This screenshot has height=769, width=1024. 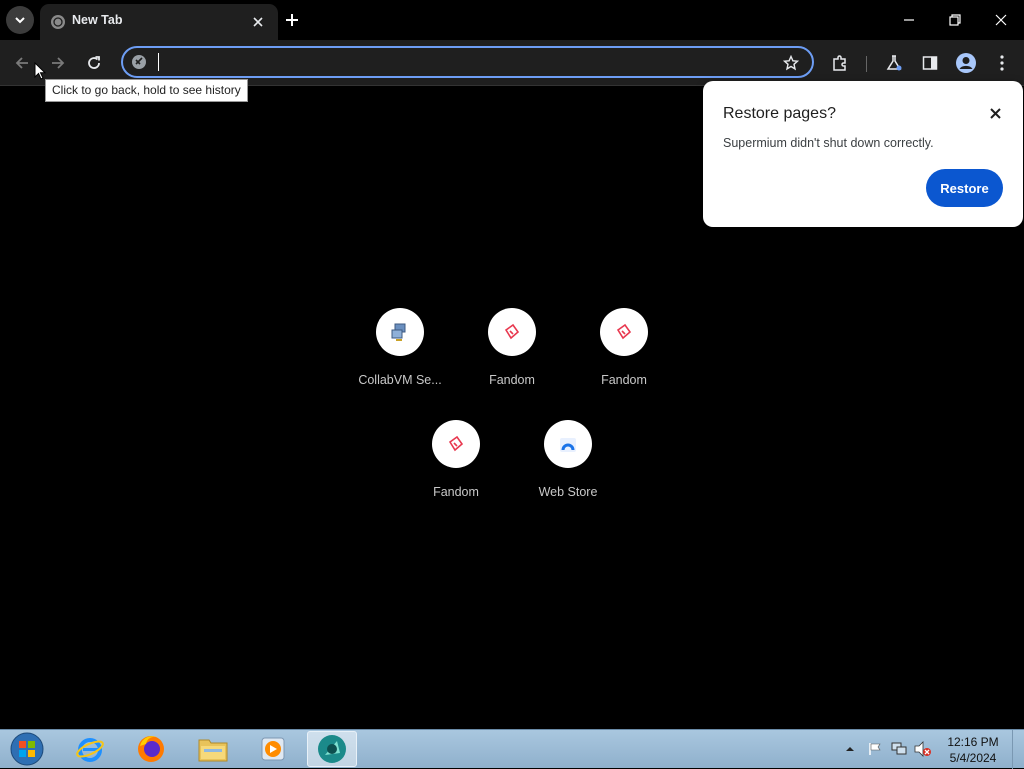 I want to click on web-store-icon, so click(x=568, y=445).